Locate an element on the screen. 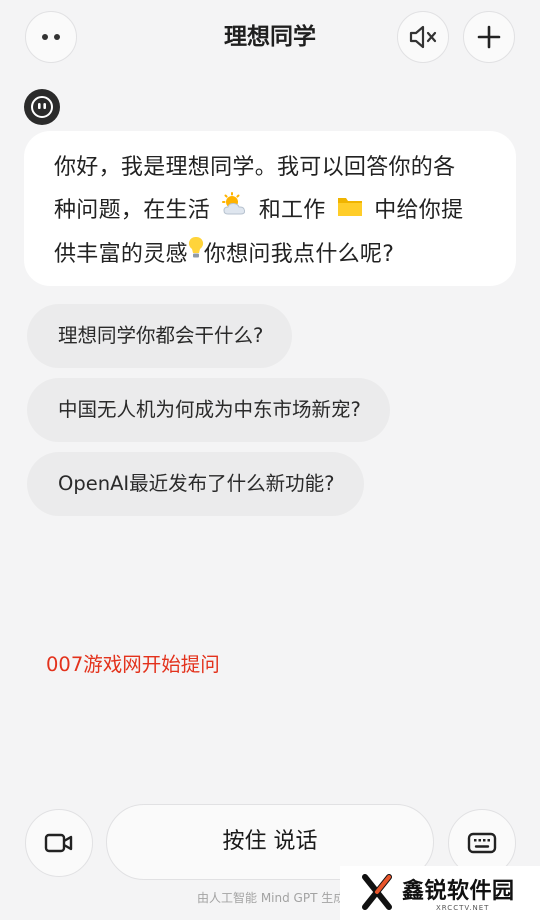  greeting-text: 和工作 is located at coordinates (292, 210).